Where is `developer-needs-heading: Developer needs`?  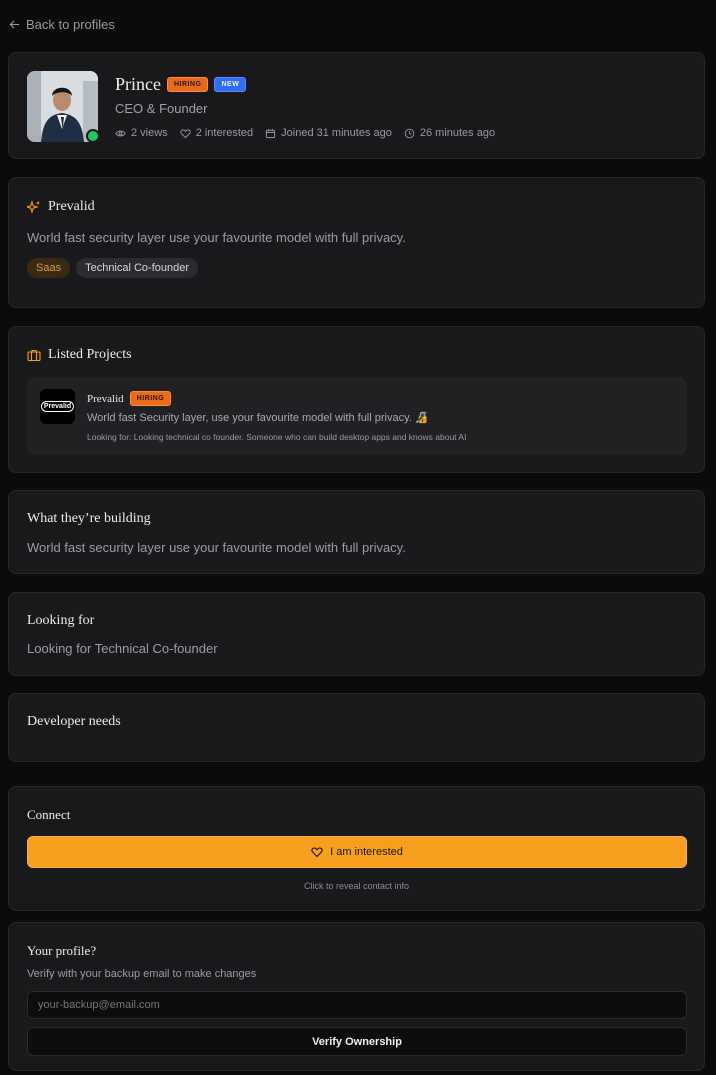
developer-needs-heading: Developer needs is located at coordinates (74, 722).